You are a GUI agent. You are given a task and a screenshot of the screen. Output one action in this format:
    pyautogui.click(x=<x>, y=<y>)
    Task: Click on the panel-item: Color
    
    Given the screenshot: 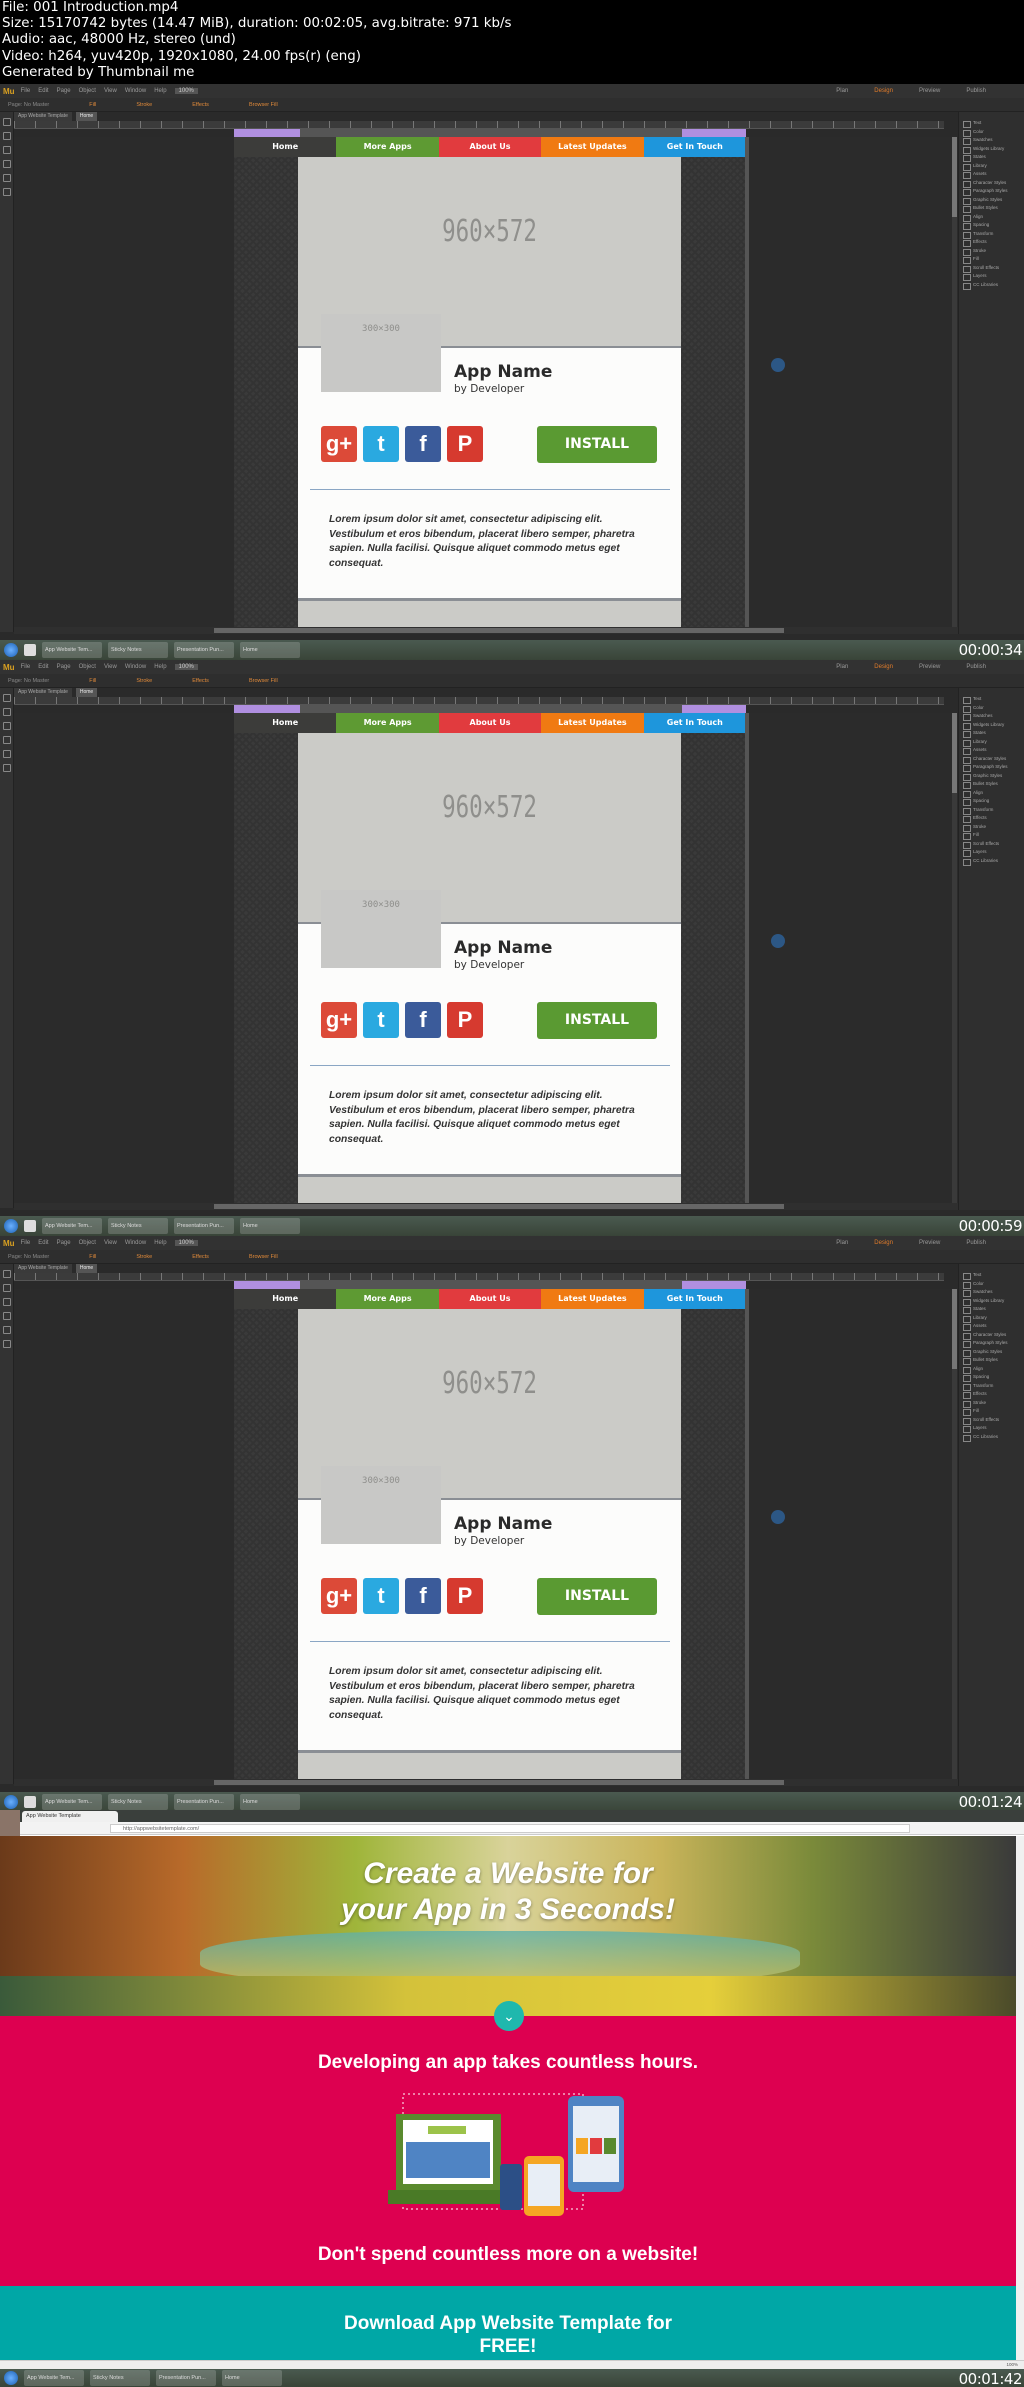 What is the action you would take?
    pyautogui.click(x=991, y=133)
    